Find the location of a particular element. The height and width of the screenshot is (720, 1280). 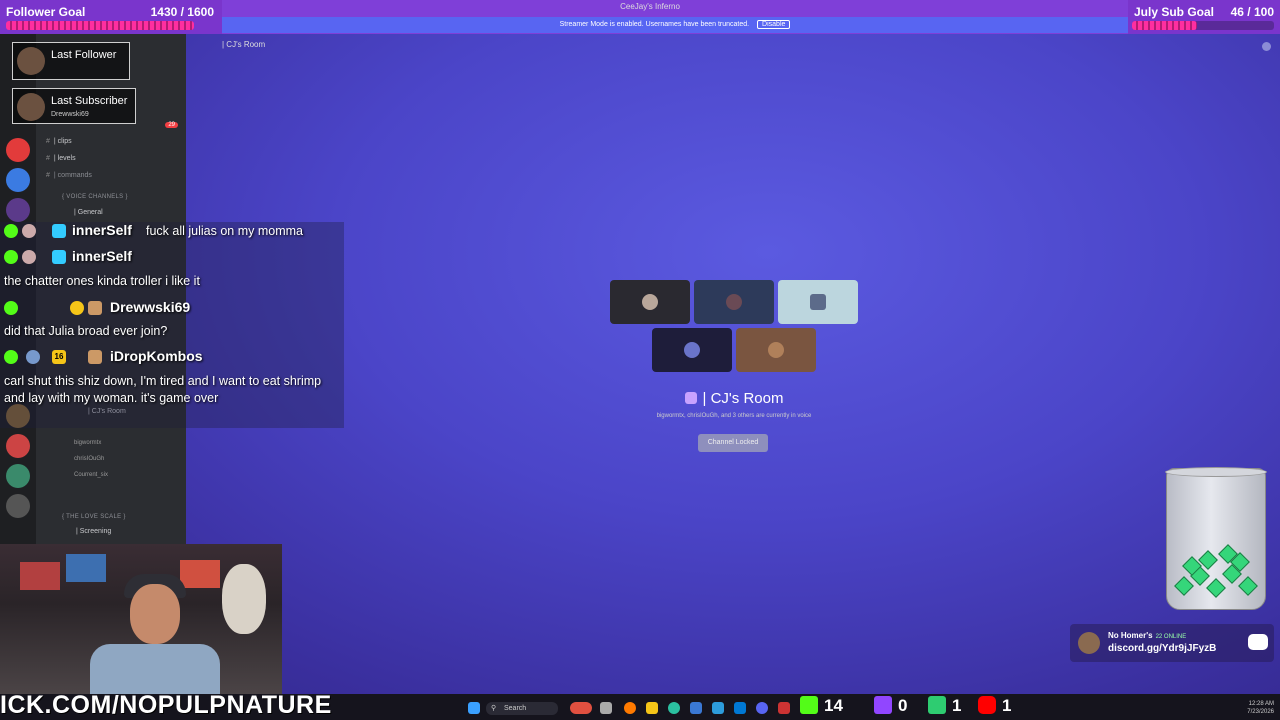

windows-start-icon is located at coordinates (474, 708).